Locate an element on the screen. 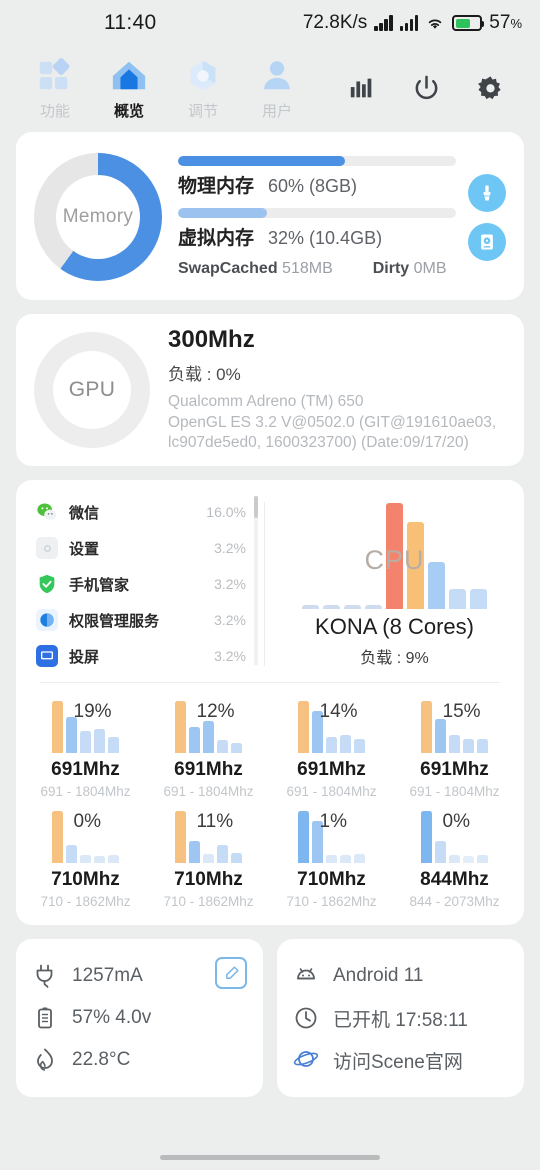 The height and width of the screenshot is (1170, 540). gpu-ring-gauge: GPU is located at coordinates (92, 390).